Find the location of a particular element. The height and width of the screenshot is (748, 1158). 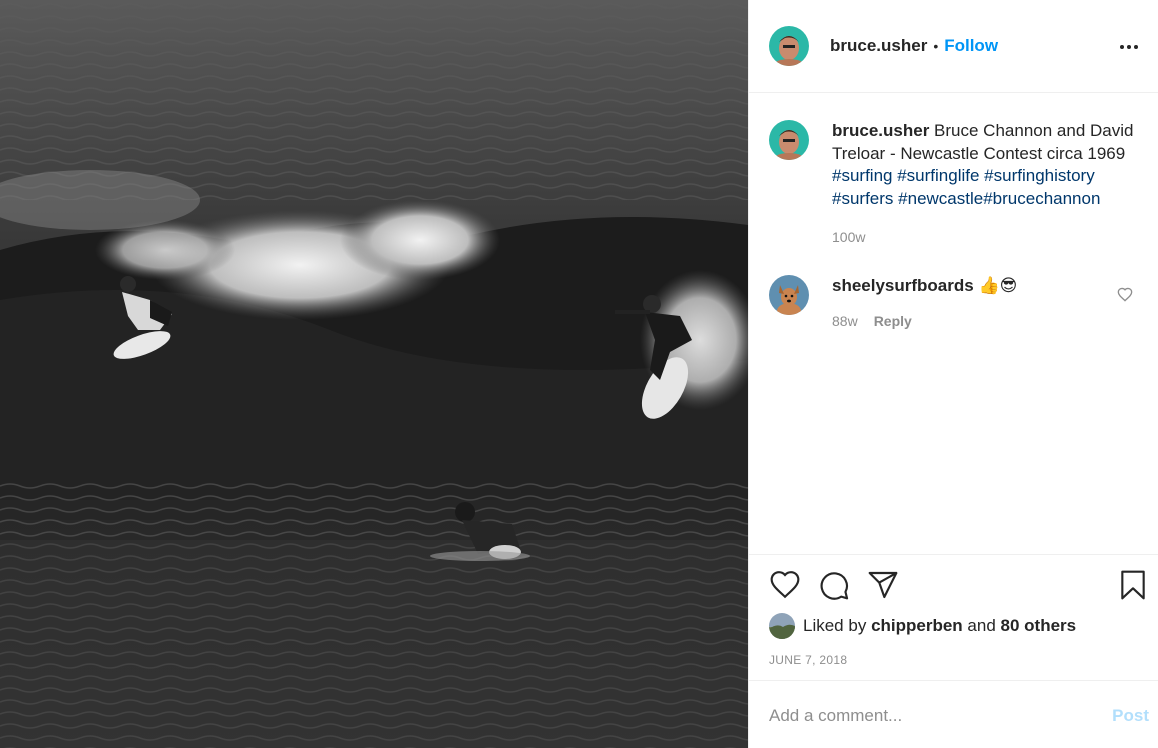

hashtag: #surfers is located at coordinates (862, 198).